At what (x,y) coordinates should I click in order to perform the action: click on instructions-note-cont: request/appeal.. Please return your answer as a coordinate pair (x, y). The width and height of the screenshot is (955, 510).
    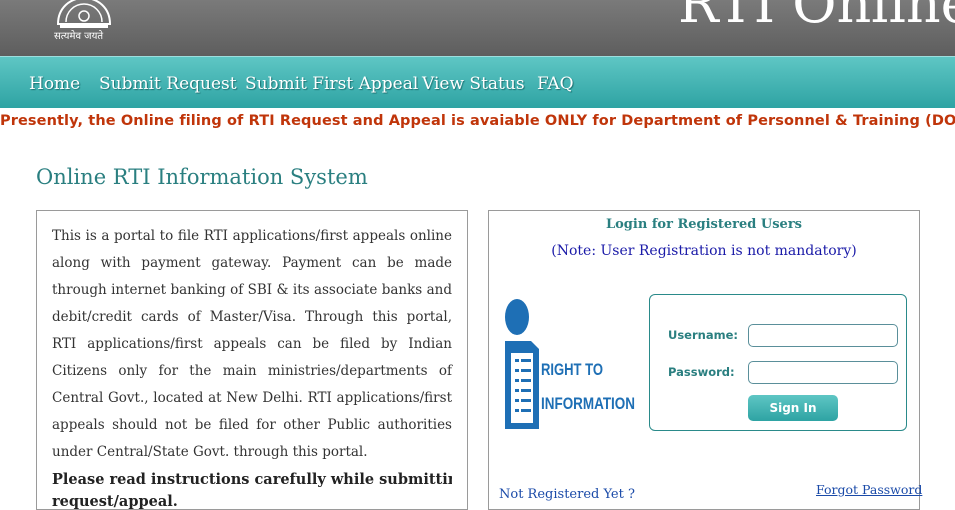
    Looking at the image, I should click on (115, 501).